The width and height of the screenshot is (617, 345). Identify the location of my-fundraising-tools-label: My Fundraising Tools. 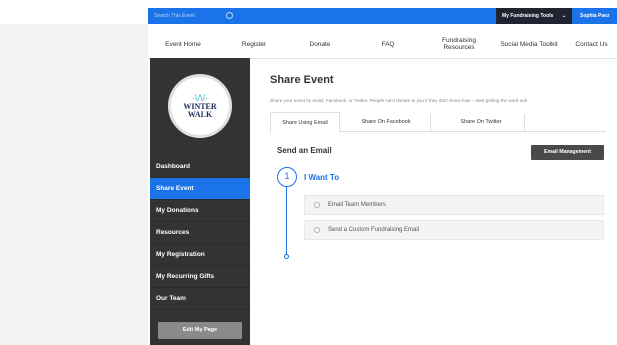
(528, 16).